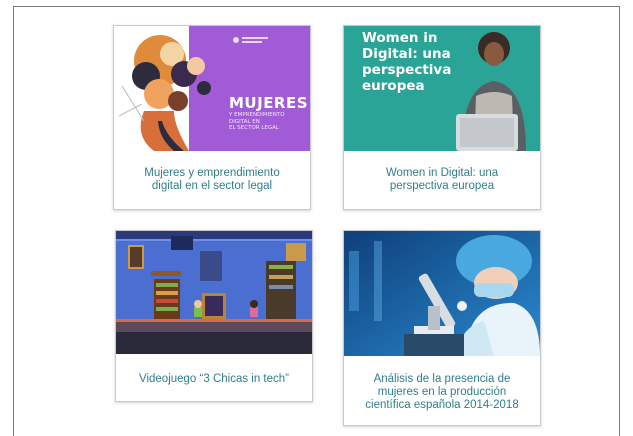 This screenshot has width=633, height=436. I want to click on caption-line: digital en el sector legal, so click(212, 186).